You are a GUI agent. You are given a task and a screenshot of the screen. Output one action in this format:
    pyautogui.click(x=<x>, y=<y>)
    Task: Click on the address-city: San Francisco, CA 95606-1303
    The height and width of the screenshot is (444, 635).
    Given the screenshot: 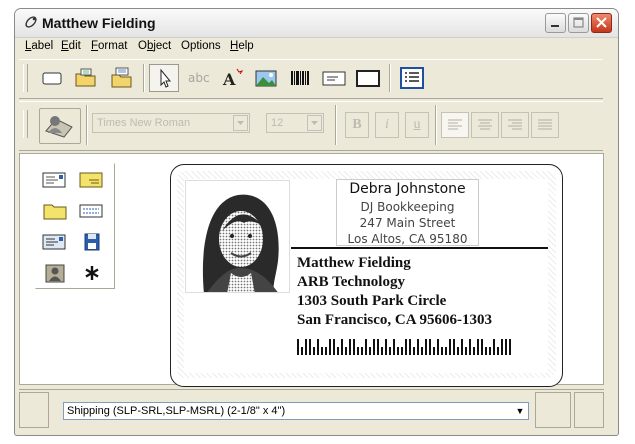 What is the action you would take?
    pyautogui.click(x=394, y=320)
    